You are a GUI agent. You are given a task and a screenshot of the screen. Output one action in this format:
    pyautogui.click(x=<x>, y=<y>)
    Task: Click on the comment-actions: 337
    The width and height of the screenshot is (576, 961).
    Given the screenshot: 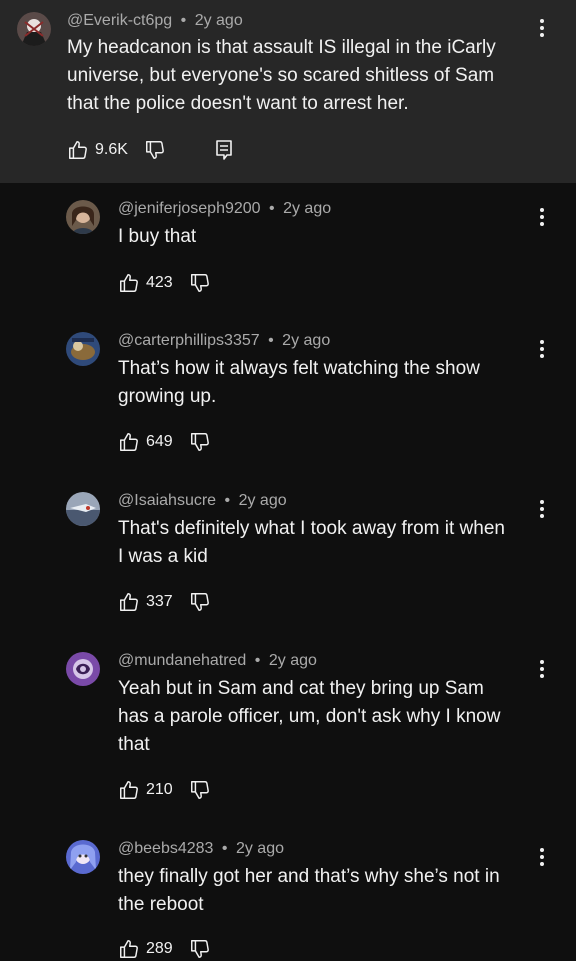 What is the action you would take?
    pyautogui.click(x=164, y=602)
    